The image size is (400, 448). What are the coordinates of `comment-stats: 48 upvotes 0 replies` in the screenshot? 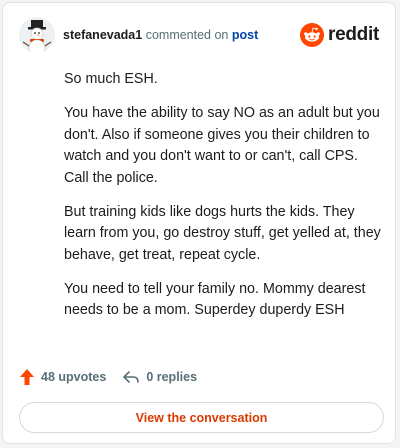 It's located at (108, 377).